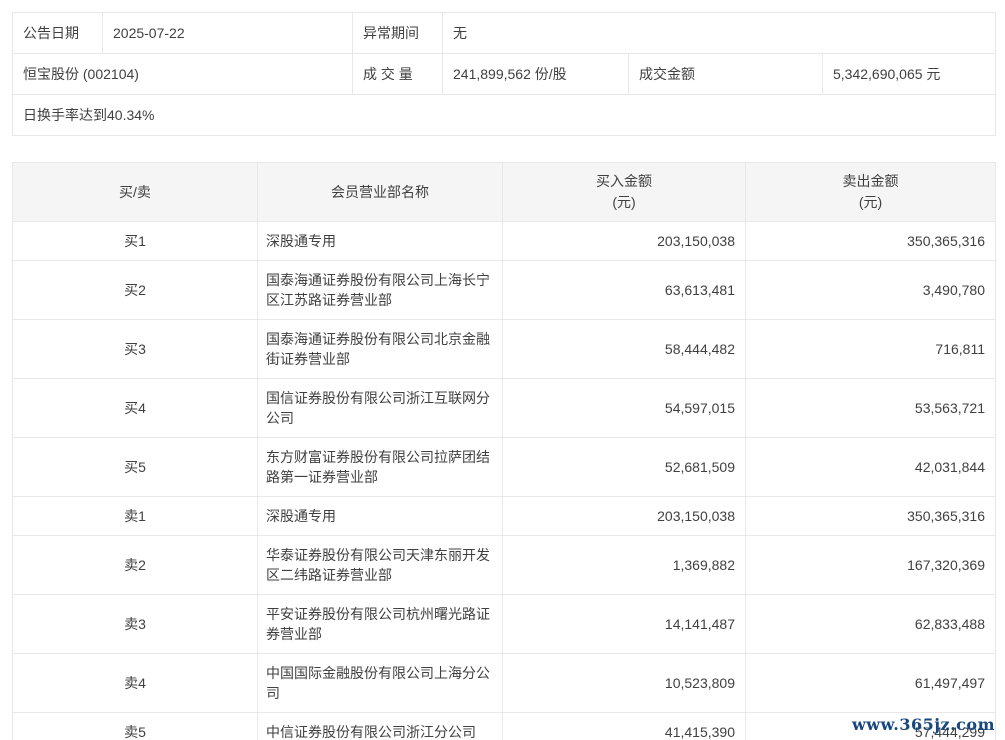 This screenshot has width=1005, height=740. I want to click on stock-name: 恒宝股份 (002104), so click(182, 74).